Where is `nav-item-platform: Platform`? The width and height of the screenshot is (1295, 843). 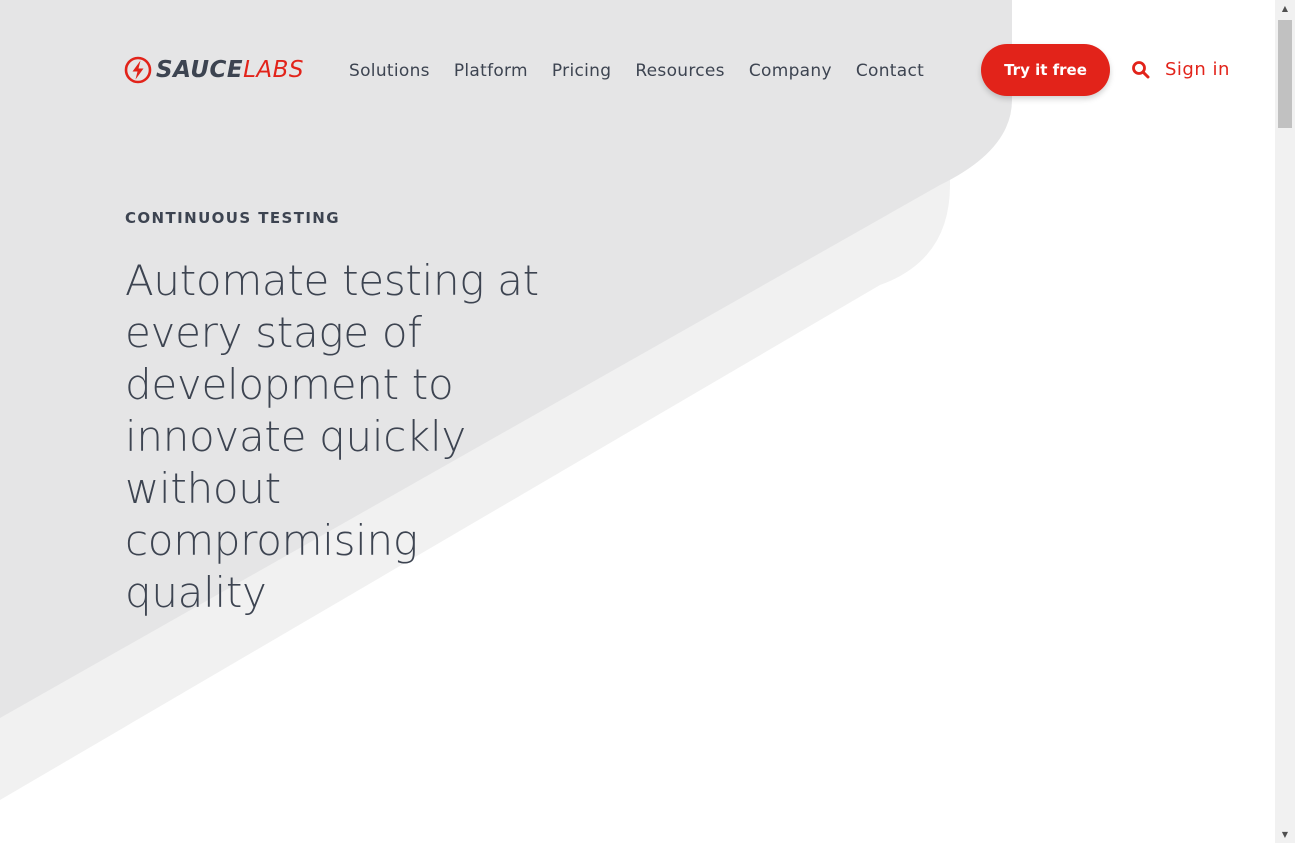
nav-item-platform: Platform is located at coordinates (491, 71).